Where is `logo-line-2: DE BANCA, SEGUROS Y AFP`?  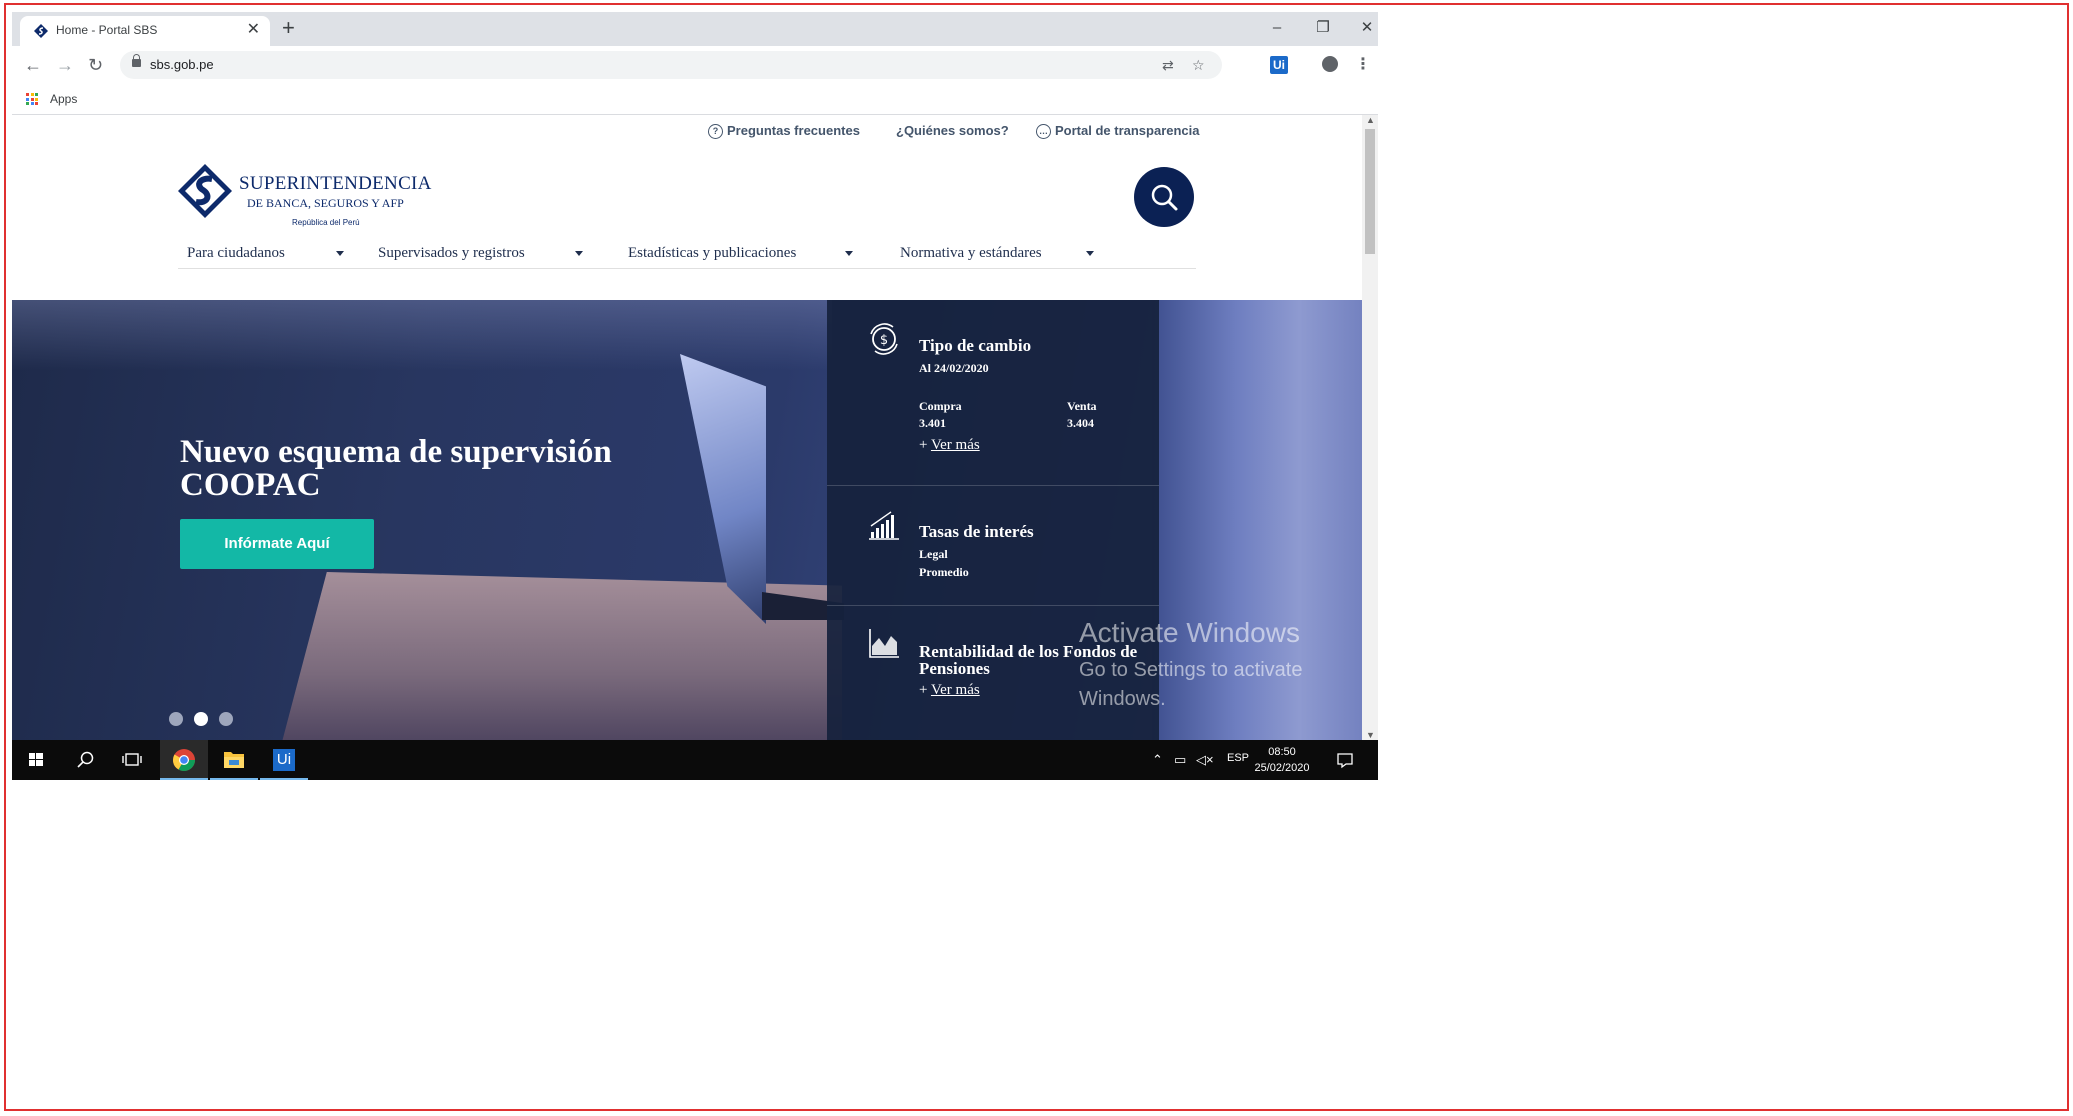
logo-line-2: DE BANCA, SEGUROS Y AFP is located at coordinates (325, 203).